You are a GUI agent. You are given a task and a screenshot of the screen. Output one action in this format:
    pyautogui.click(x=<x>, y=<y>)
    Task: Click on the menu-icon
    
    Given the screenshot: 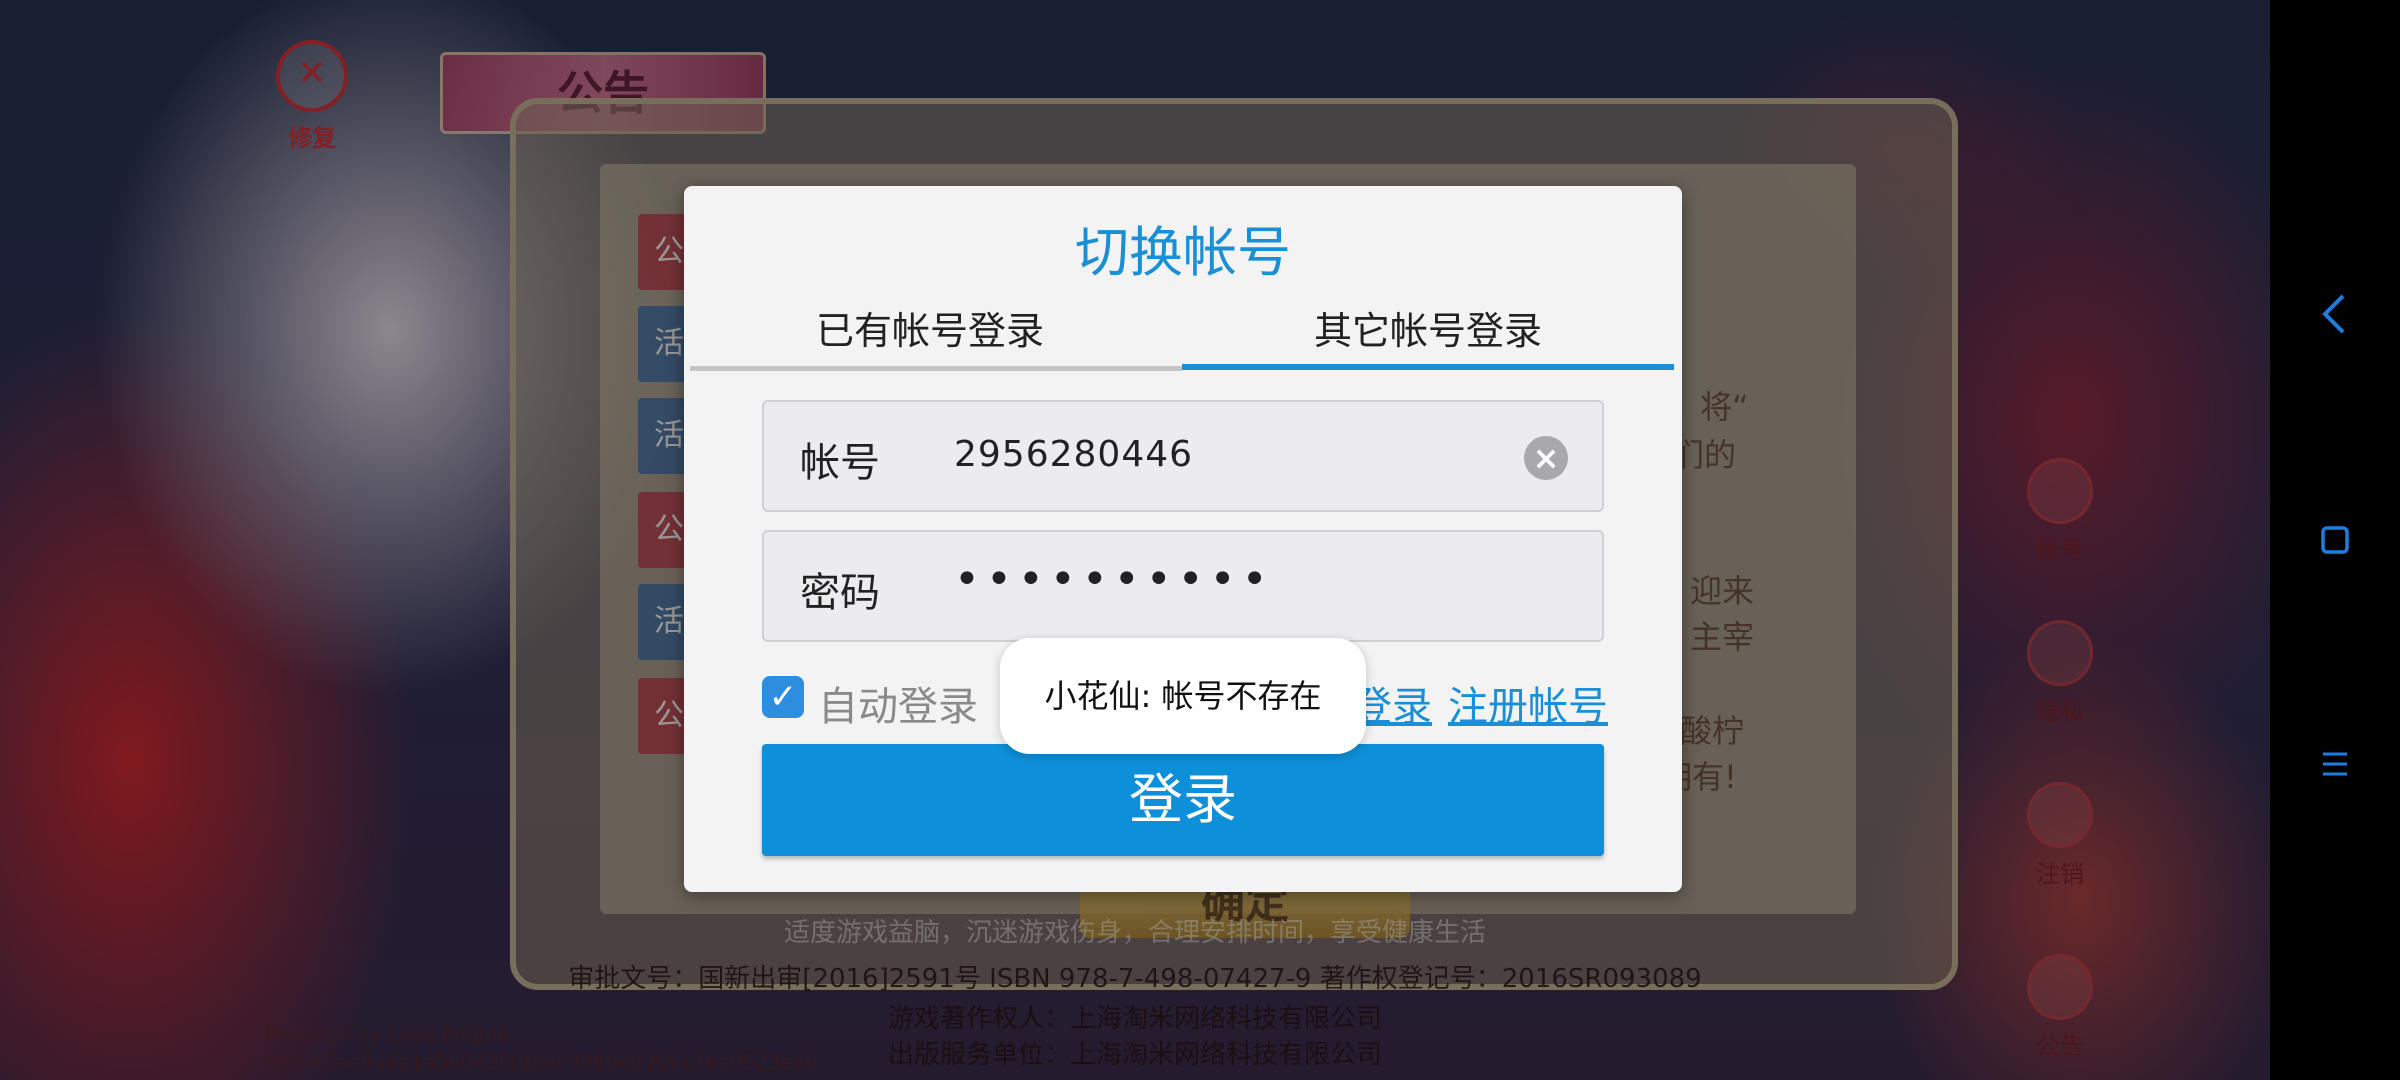 What is the action you would take?
    pyautogui.click(x=2335, y=766)
    